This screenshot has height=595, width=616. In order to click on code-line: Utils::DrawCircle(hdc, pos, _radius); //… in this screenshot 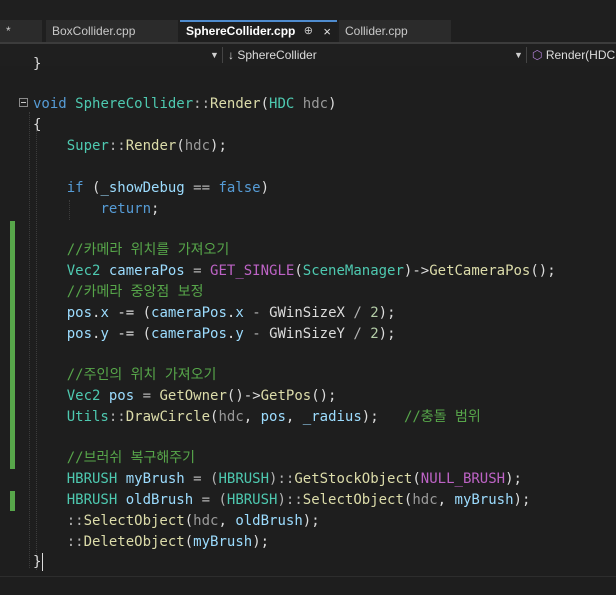, I will do `click(273, 417)`.